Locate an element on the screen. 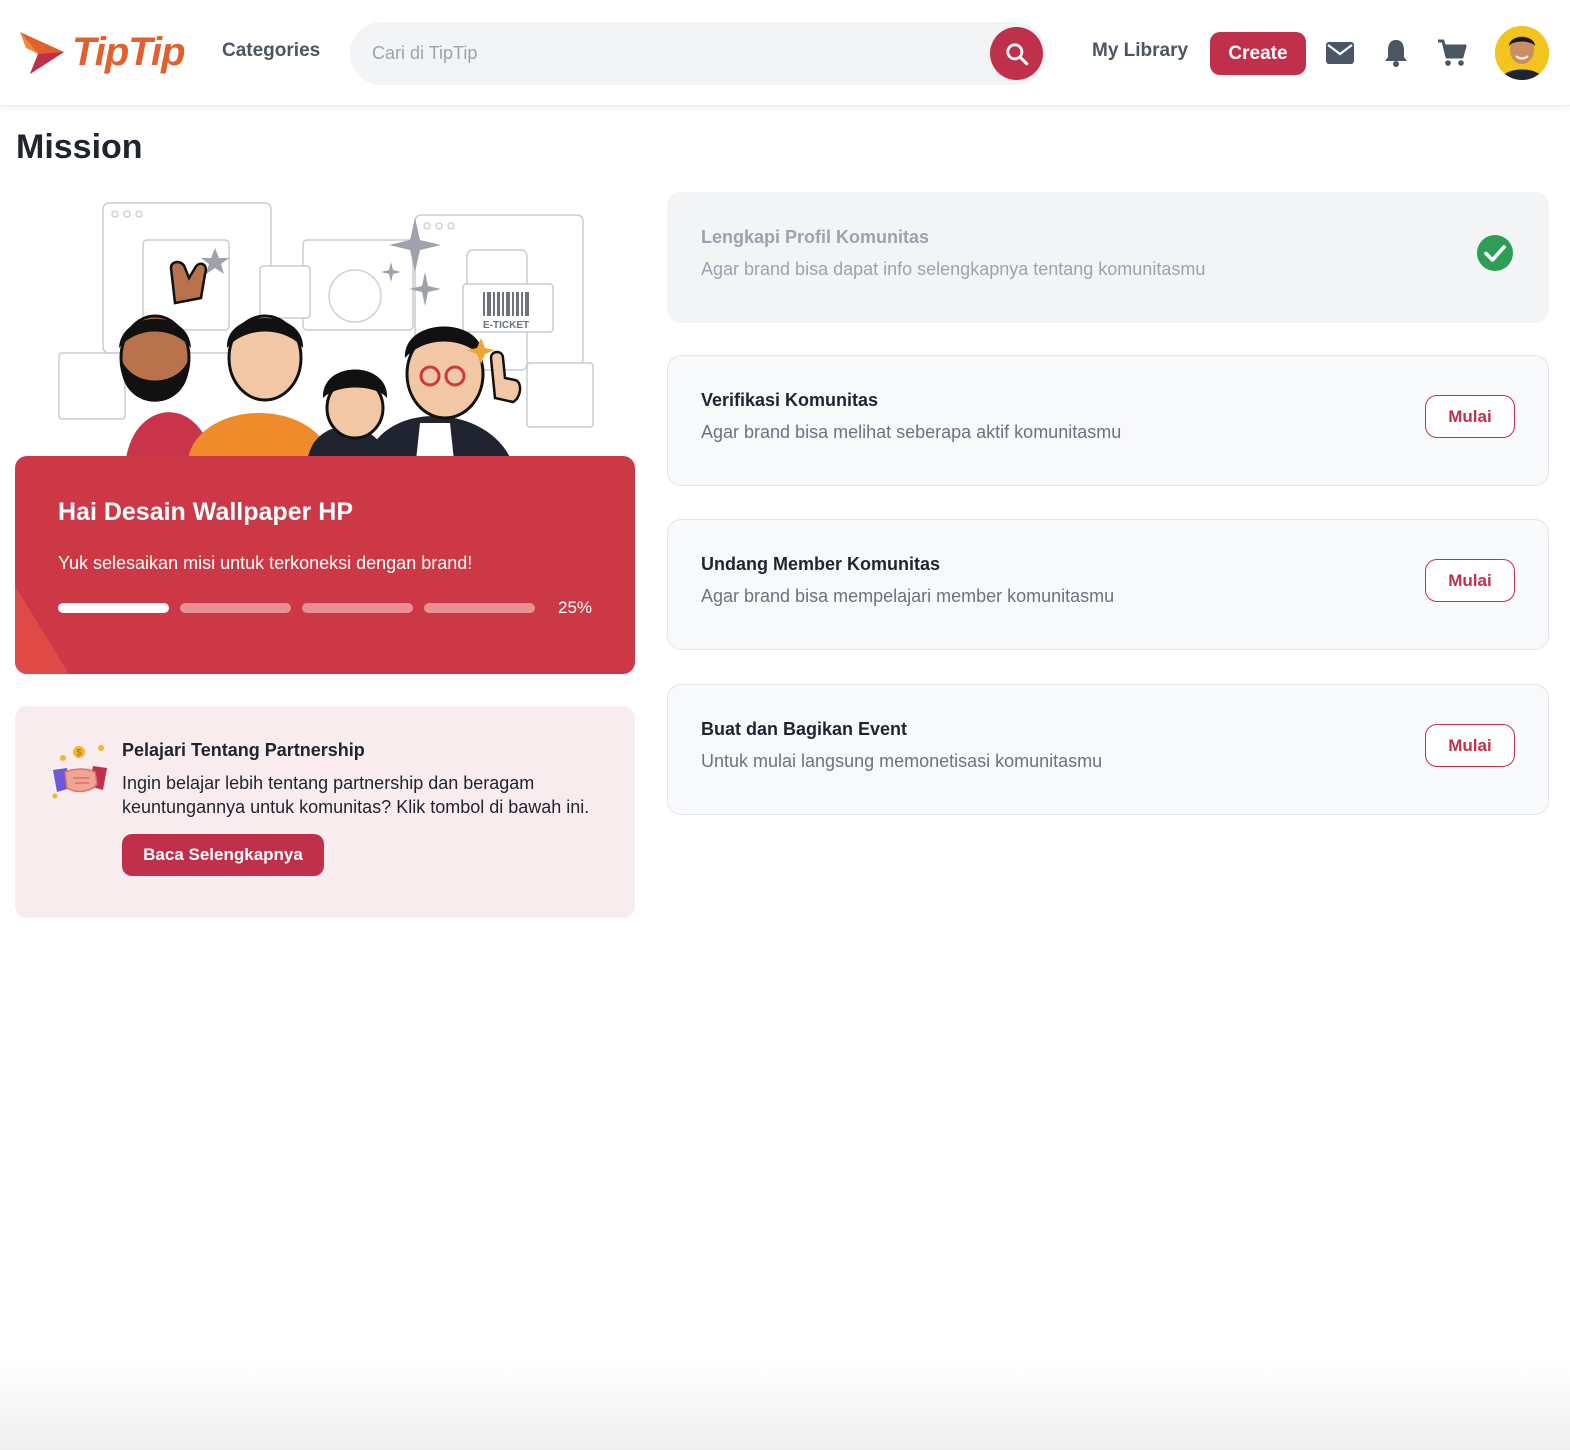  community-illustration: E-TICKET is located at coordinates (326, 336).